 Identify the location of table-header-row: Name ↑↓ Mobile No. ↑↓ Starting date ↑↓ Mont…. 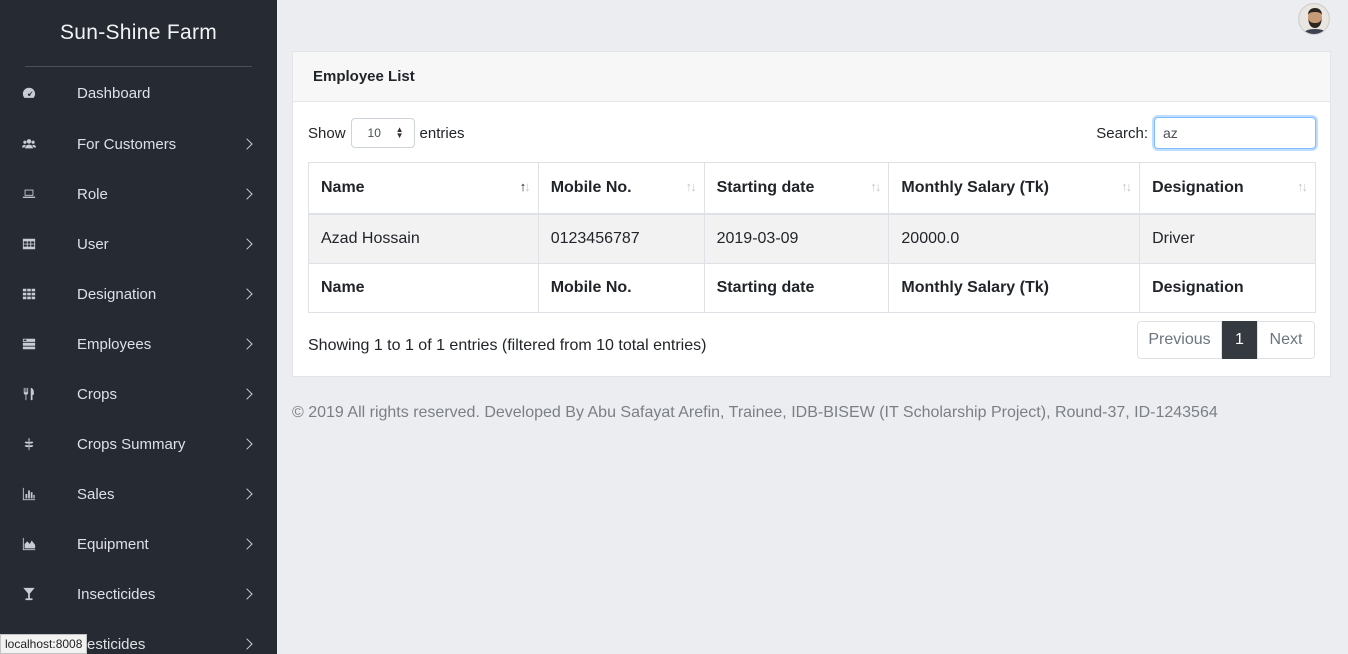
(812, 188).